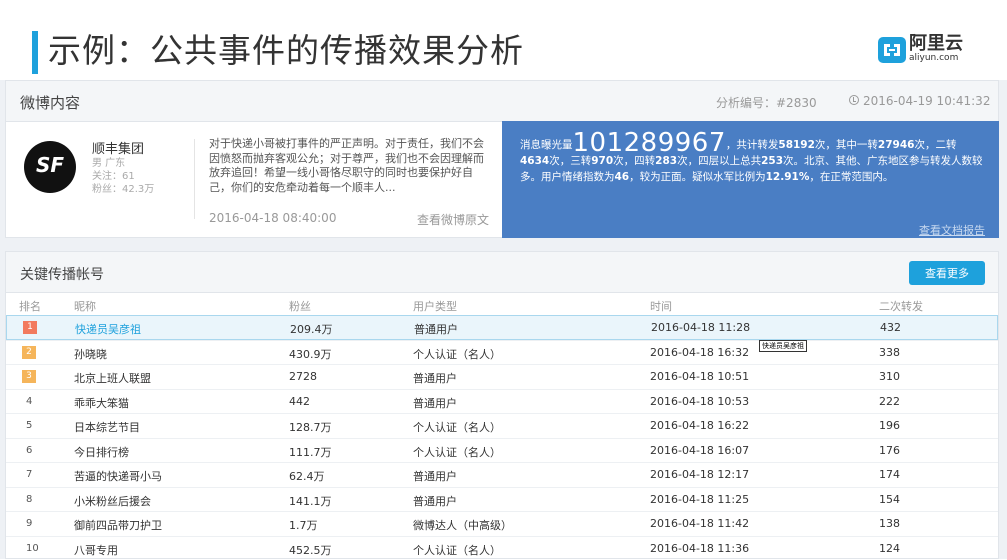  I want to click on clock-icon, so click(854, 100).